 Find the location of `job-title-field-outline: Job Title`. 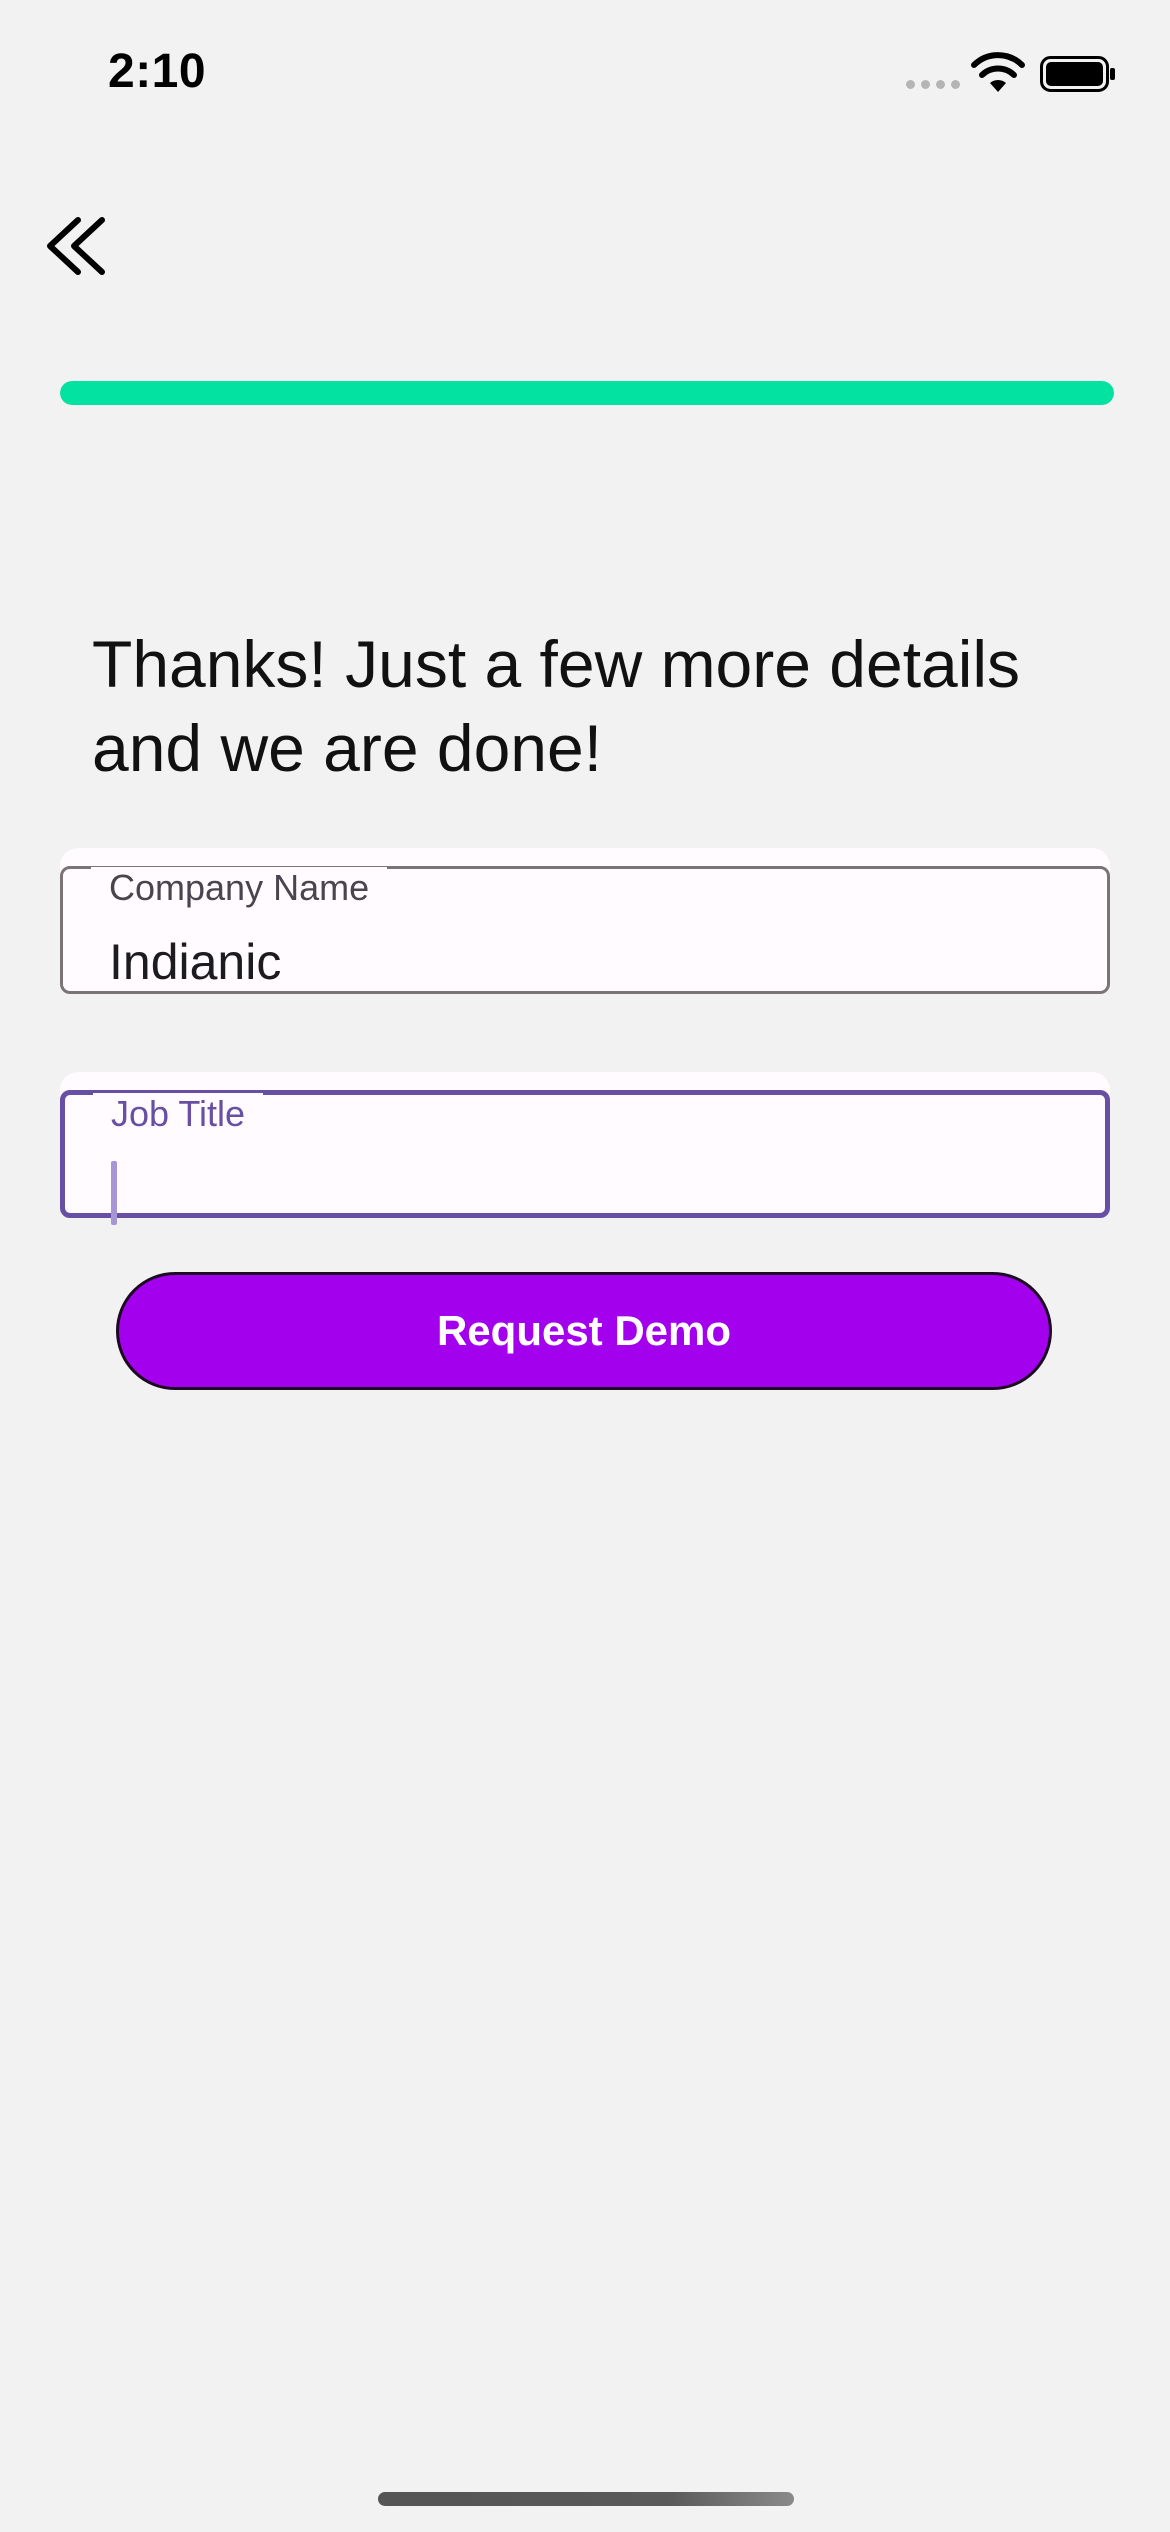

job-title-field-outline: Job Title is located at coordinates (585, 1157).